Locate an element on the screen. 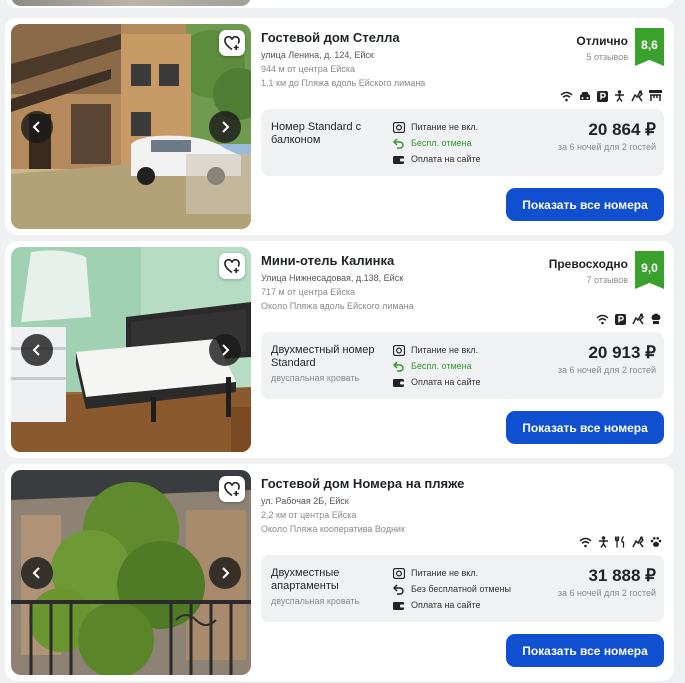 Image resolution: width=685 pixels, height=683 pixels. rating-score-badge: 9,0 is located at coordinates (649, 270).